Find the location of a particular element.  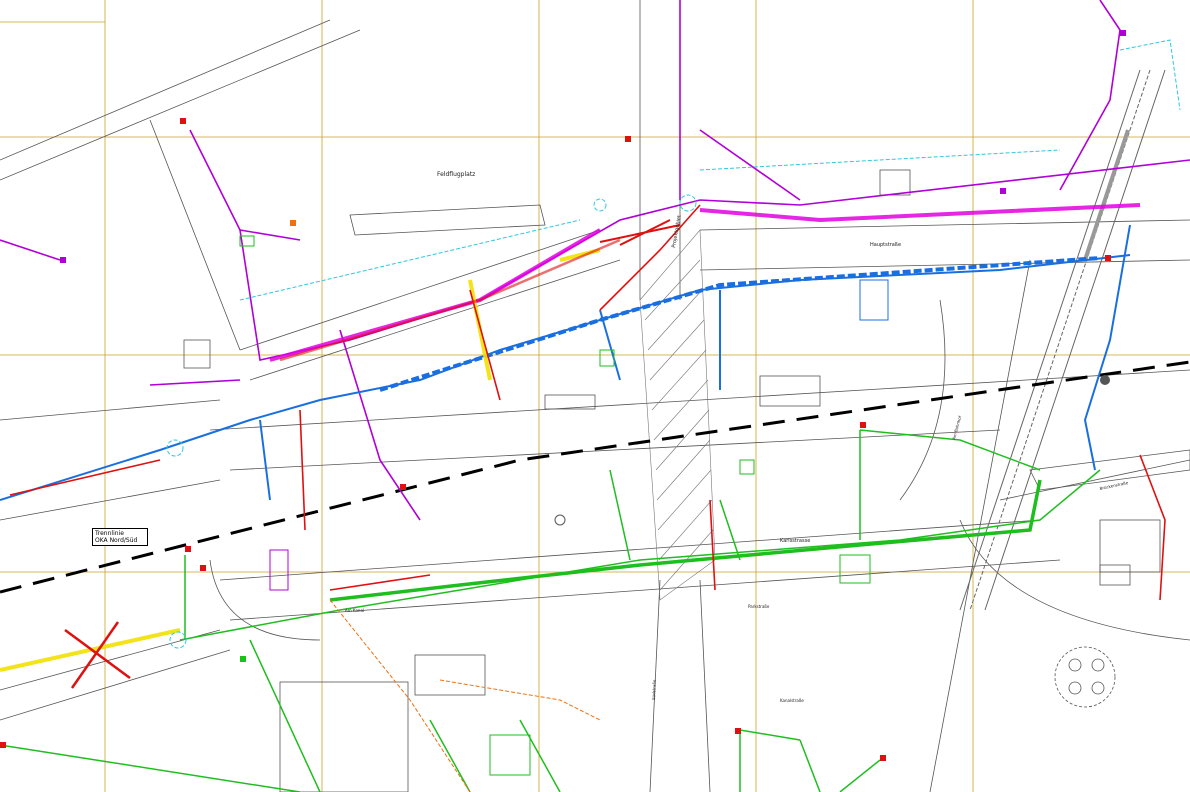

division-line-legend: Trennlinie OKA Nord/Süd is located at coordinates (120, 537).